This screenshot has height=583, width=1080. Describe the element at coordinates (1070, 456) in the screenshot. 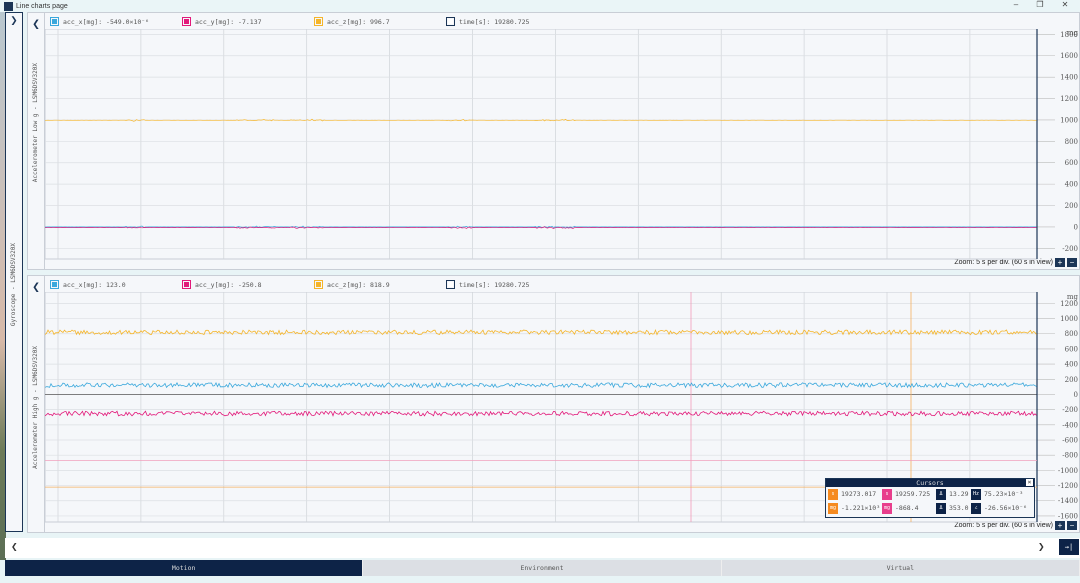

I see `y-tick-label: -800` at that location.